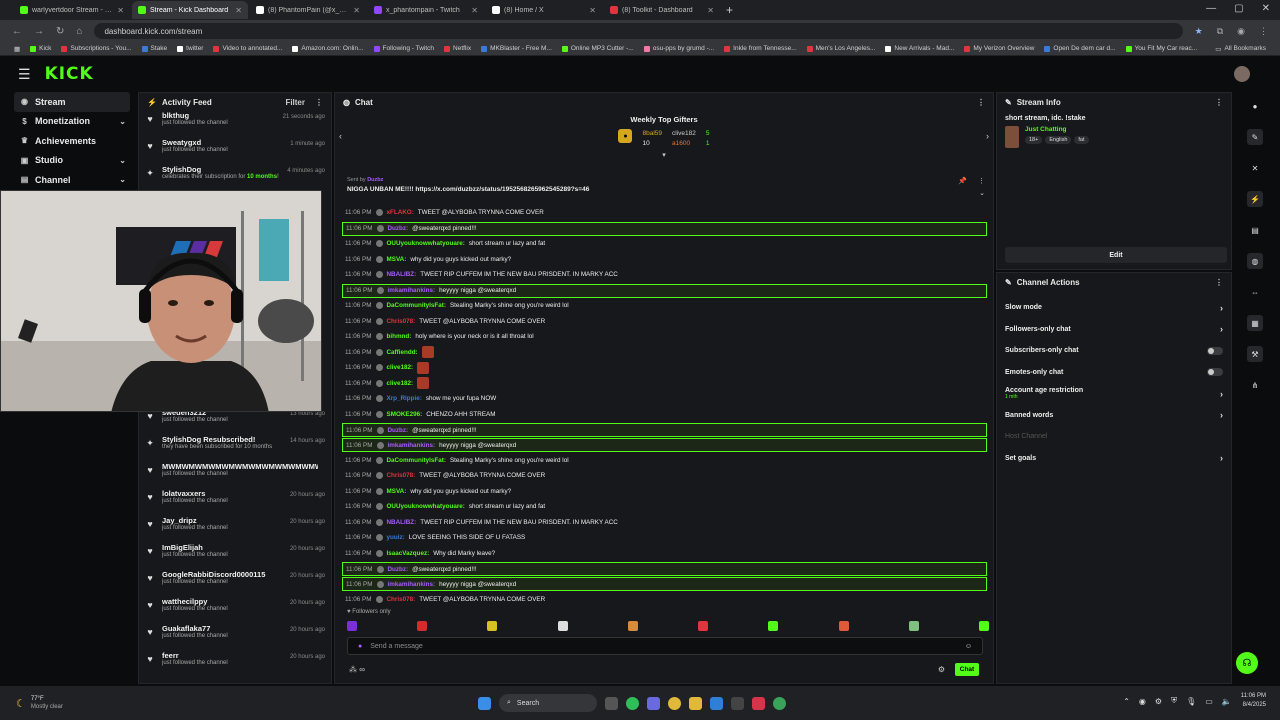 The width and height of the screenshot is (1280, 720). Describe the element at coordinates (1219, 282) in the screenshot. I see `channel-actions-more-icon: ⋮` at that location.